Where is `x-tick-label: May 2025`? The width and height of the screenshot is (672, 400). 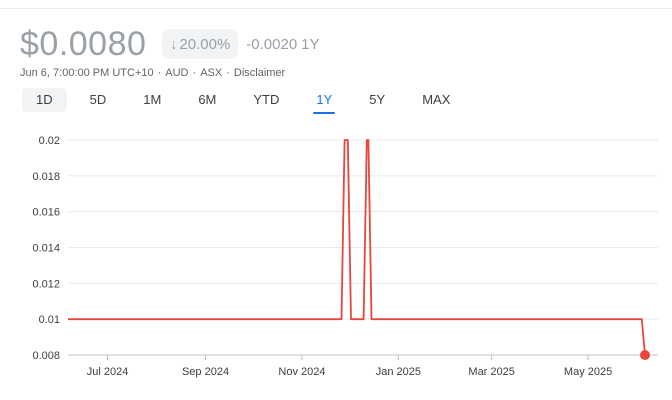
x-tick-label: May 2025 is located at coordinates (588, 372).